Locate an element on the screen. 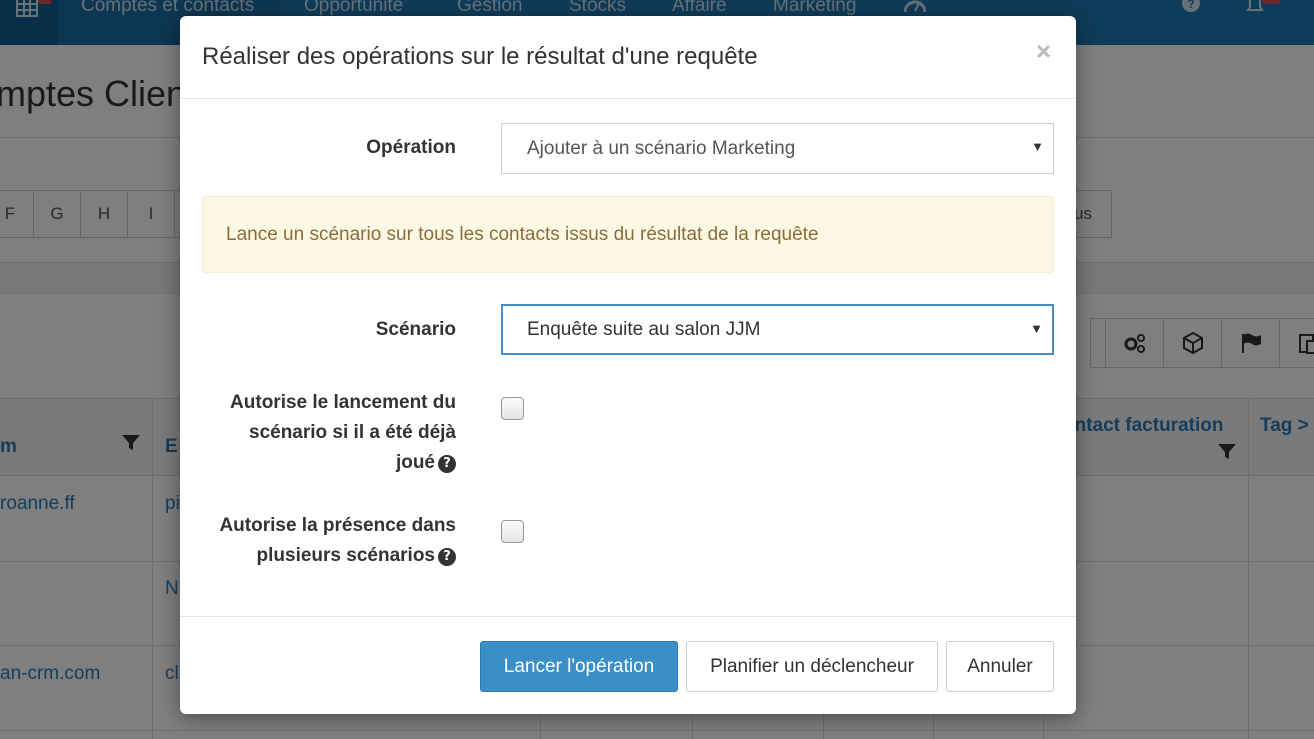 This screenshot has width=1314, height=739. close-icon: × is located at coordinates (1043, 51).